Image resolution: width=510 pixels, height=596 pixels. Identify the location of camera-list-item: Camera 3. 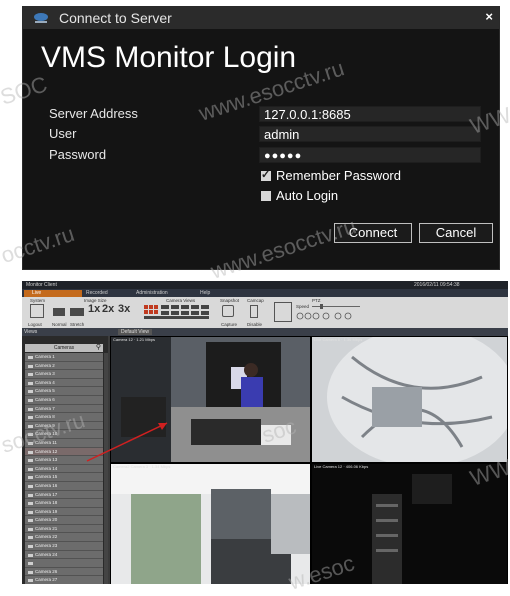
(64, 374).